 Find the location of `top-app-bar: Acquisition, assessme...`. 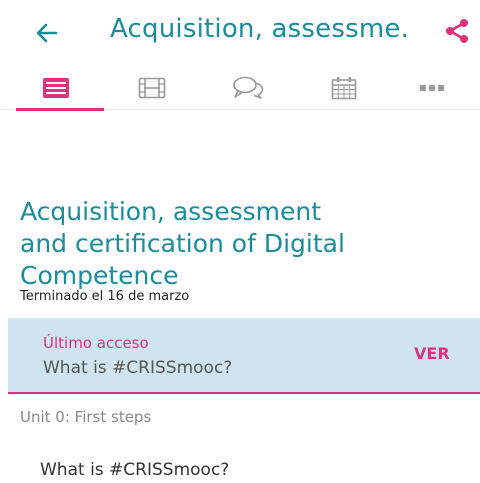

top-app-bar: Acquisition, assessme... is located at coordinates (240, 32).